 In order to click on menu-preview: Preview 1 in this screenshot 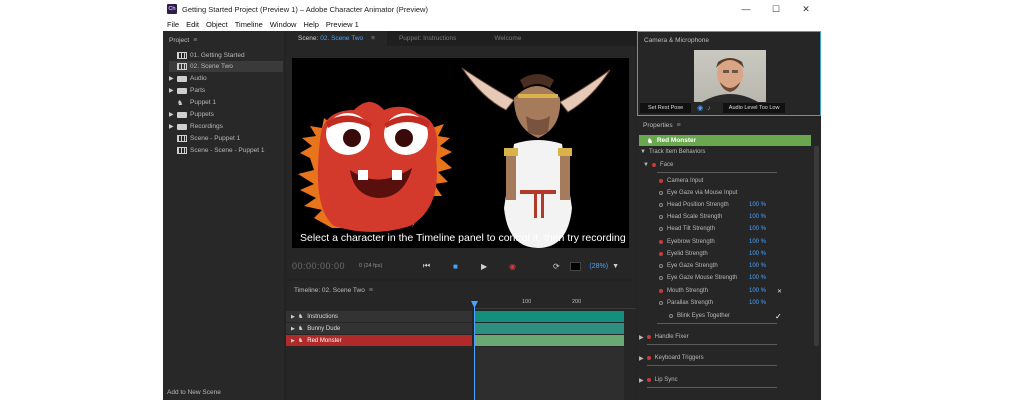, I will do `click(342, 24)`.